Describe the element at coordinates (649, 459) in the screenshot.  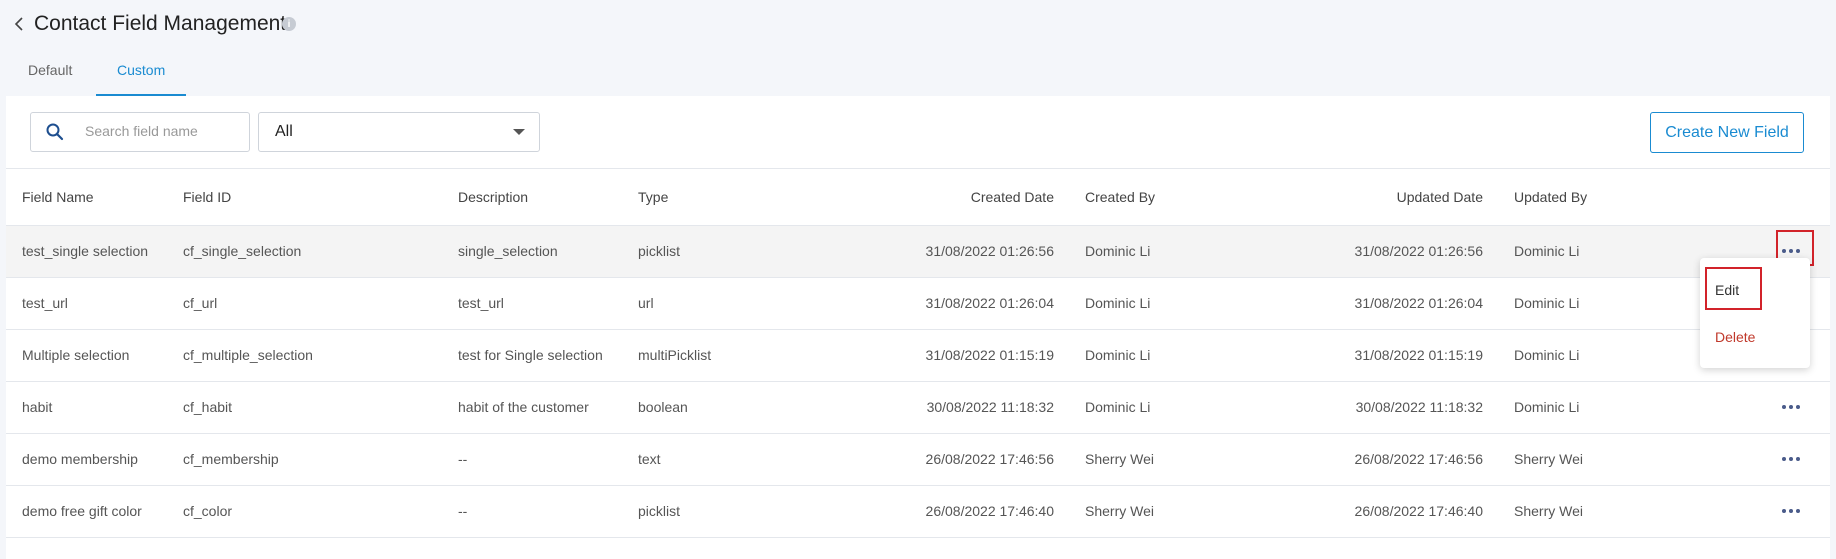
I see `cell-type: text` at that location.